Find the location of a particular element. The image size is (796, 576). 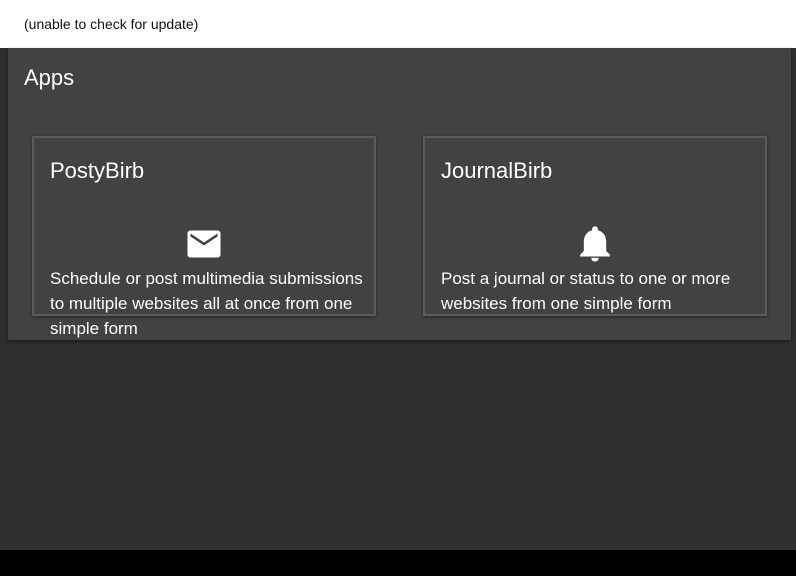

bell-icon is located at coordinates (595, 244).